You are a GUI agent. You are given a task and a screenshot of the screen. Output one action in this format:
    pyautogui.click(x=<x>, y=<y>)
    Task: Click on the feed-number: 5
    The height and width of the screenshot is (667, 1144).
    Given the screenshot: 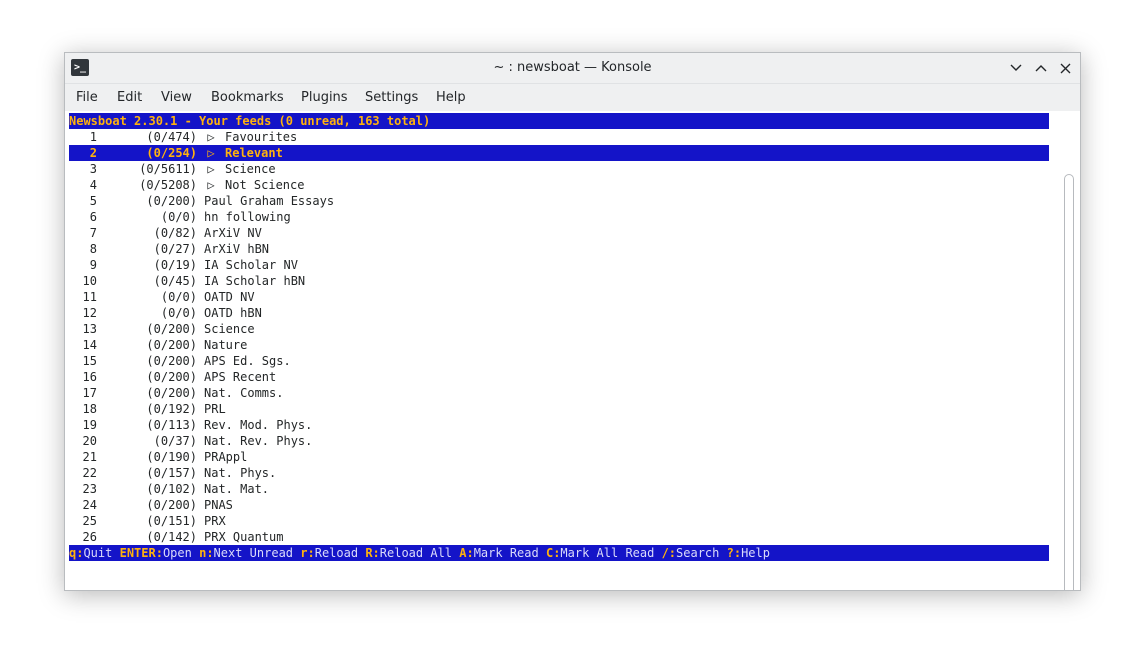 What is the action you would take?
    pyautogui.click(x=93, y=201)
    